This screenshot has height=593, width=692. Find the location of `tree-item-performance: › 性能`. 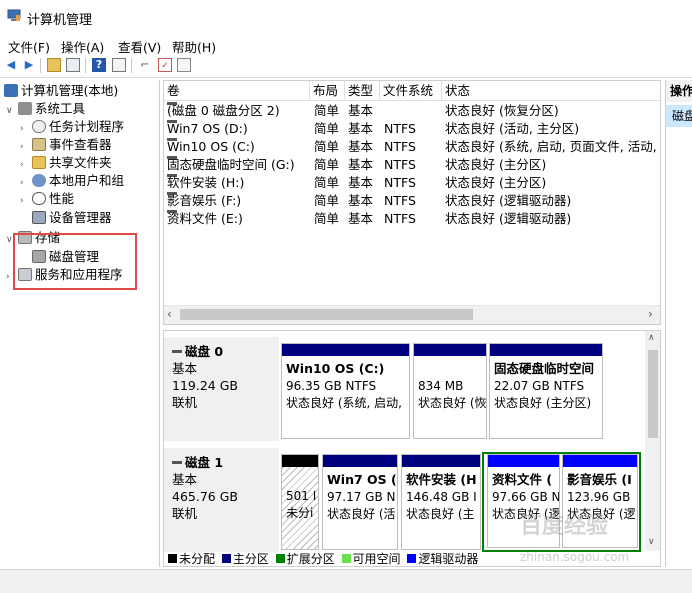

tree-item-performance: › 性能 is located at coordinates (47, 199).